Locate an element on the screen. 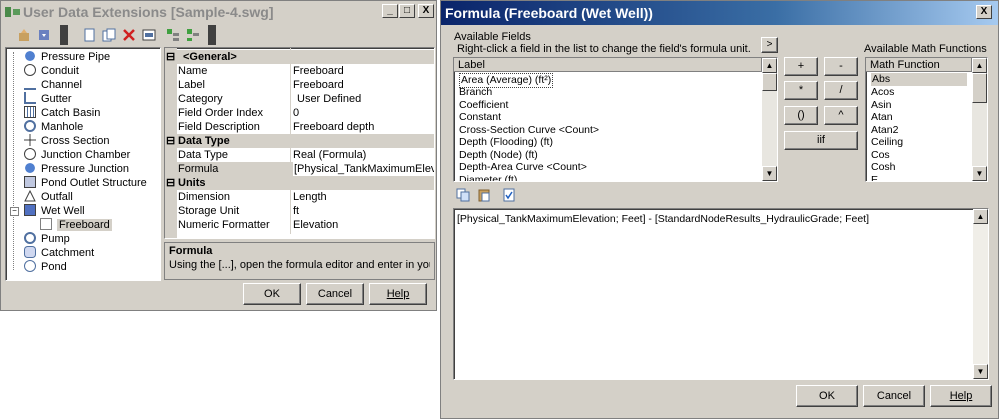  minimize-button: _ is located at coordinates (390, 11).